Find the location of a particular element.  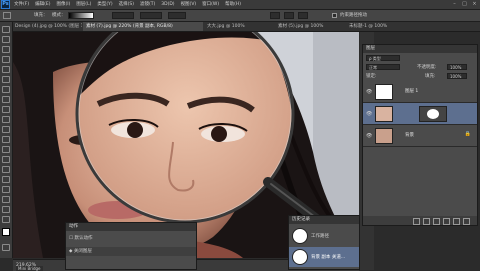

path-arrange-button is located at coordinates (303, 15).